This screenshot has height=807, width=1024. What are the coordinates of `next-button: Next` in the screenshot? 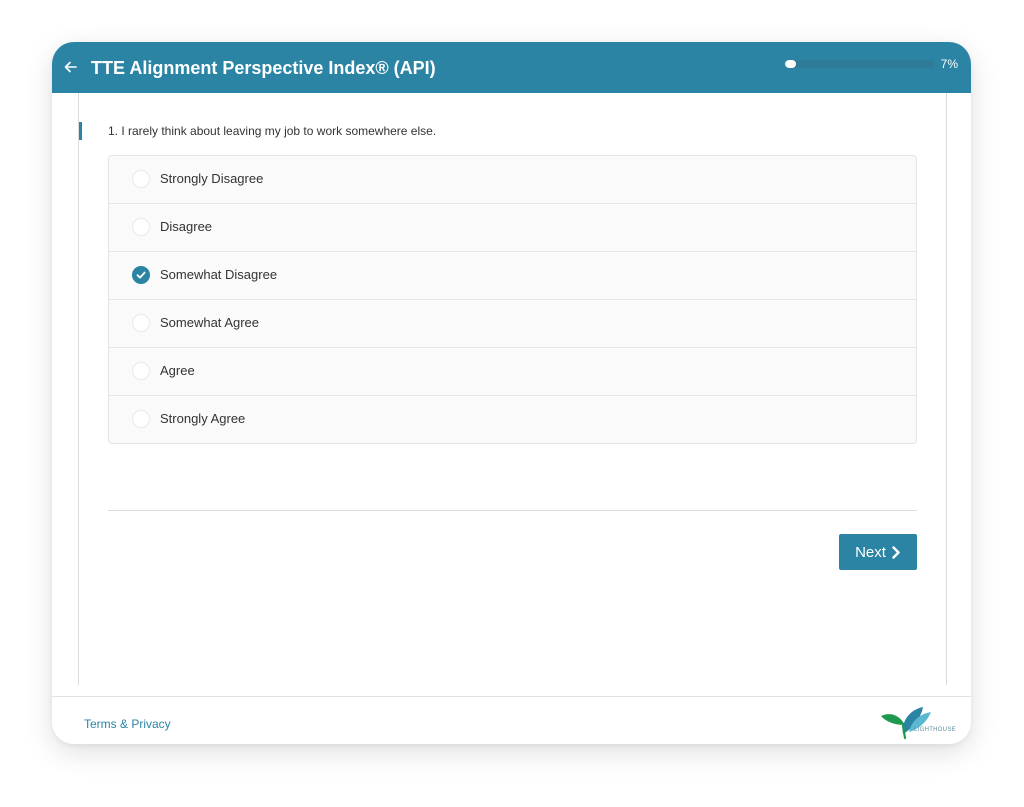 It's located at (878, 552).